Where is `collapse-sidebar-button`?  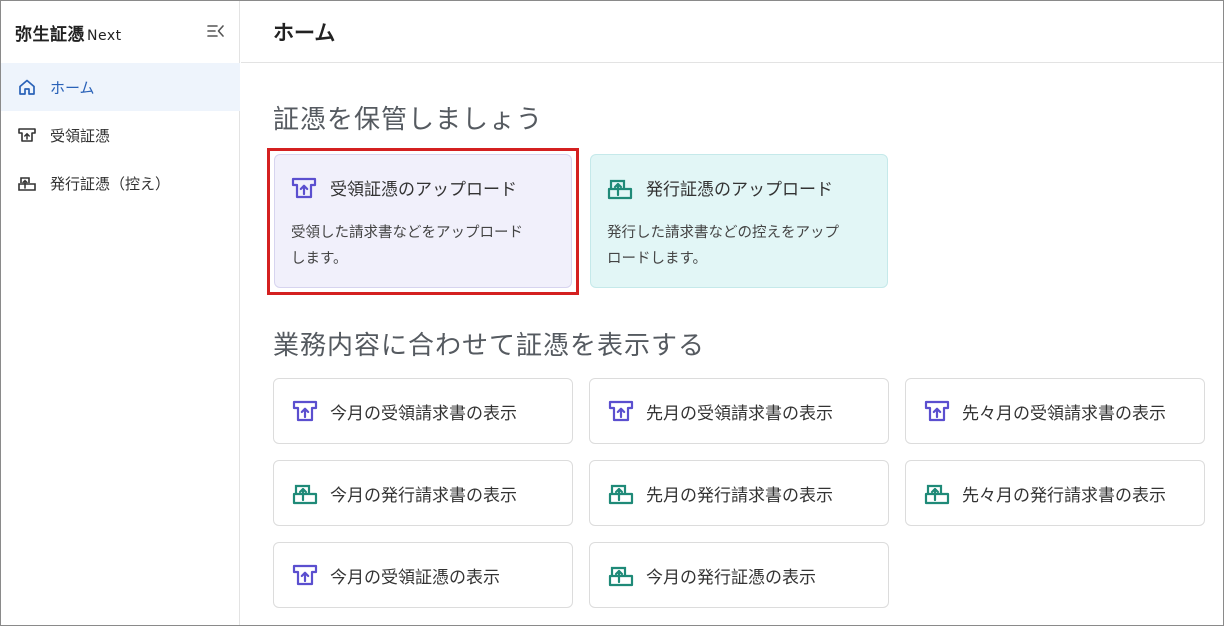
collapse-sidebar-button is located at coordinates (216, 31).